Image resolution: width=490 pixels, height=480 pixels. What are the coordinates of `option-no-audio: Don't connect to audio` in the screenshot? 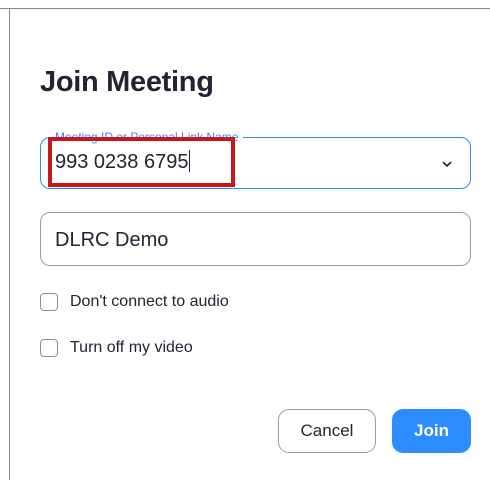 It's located at (134, 302).